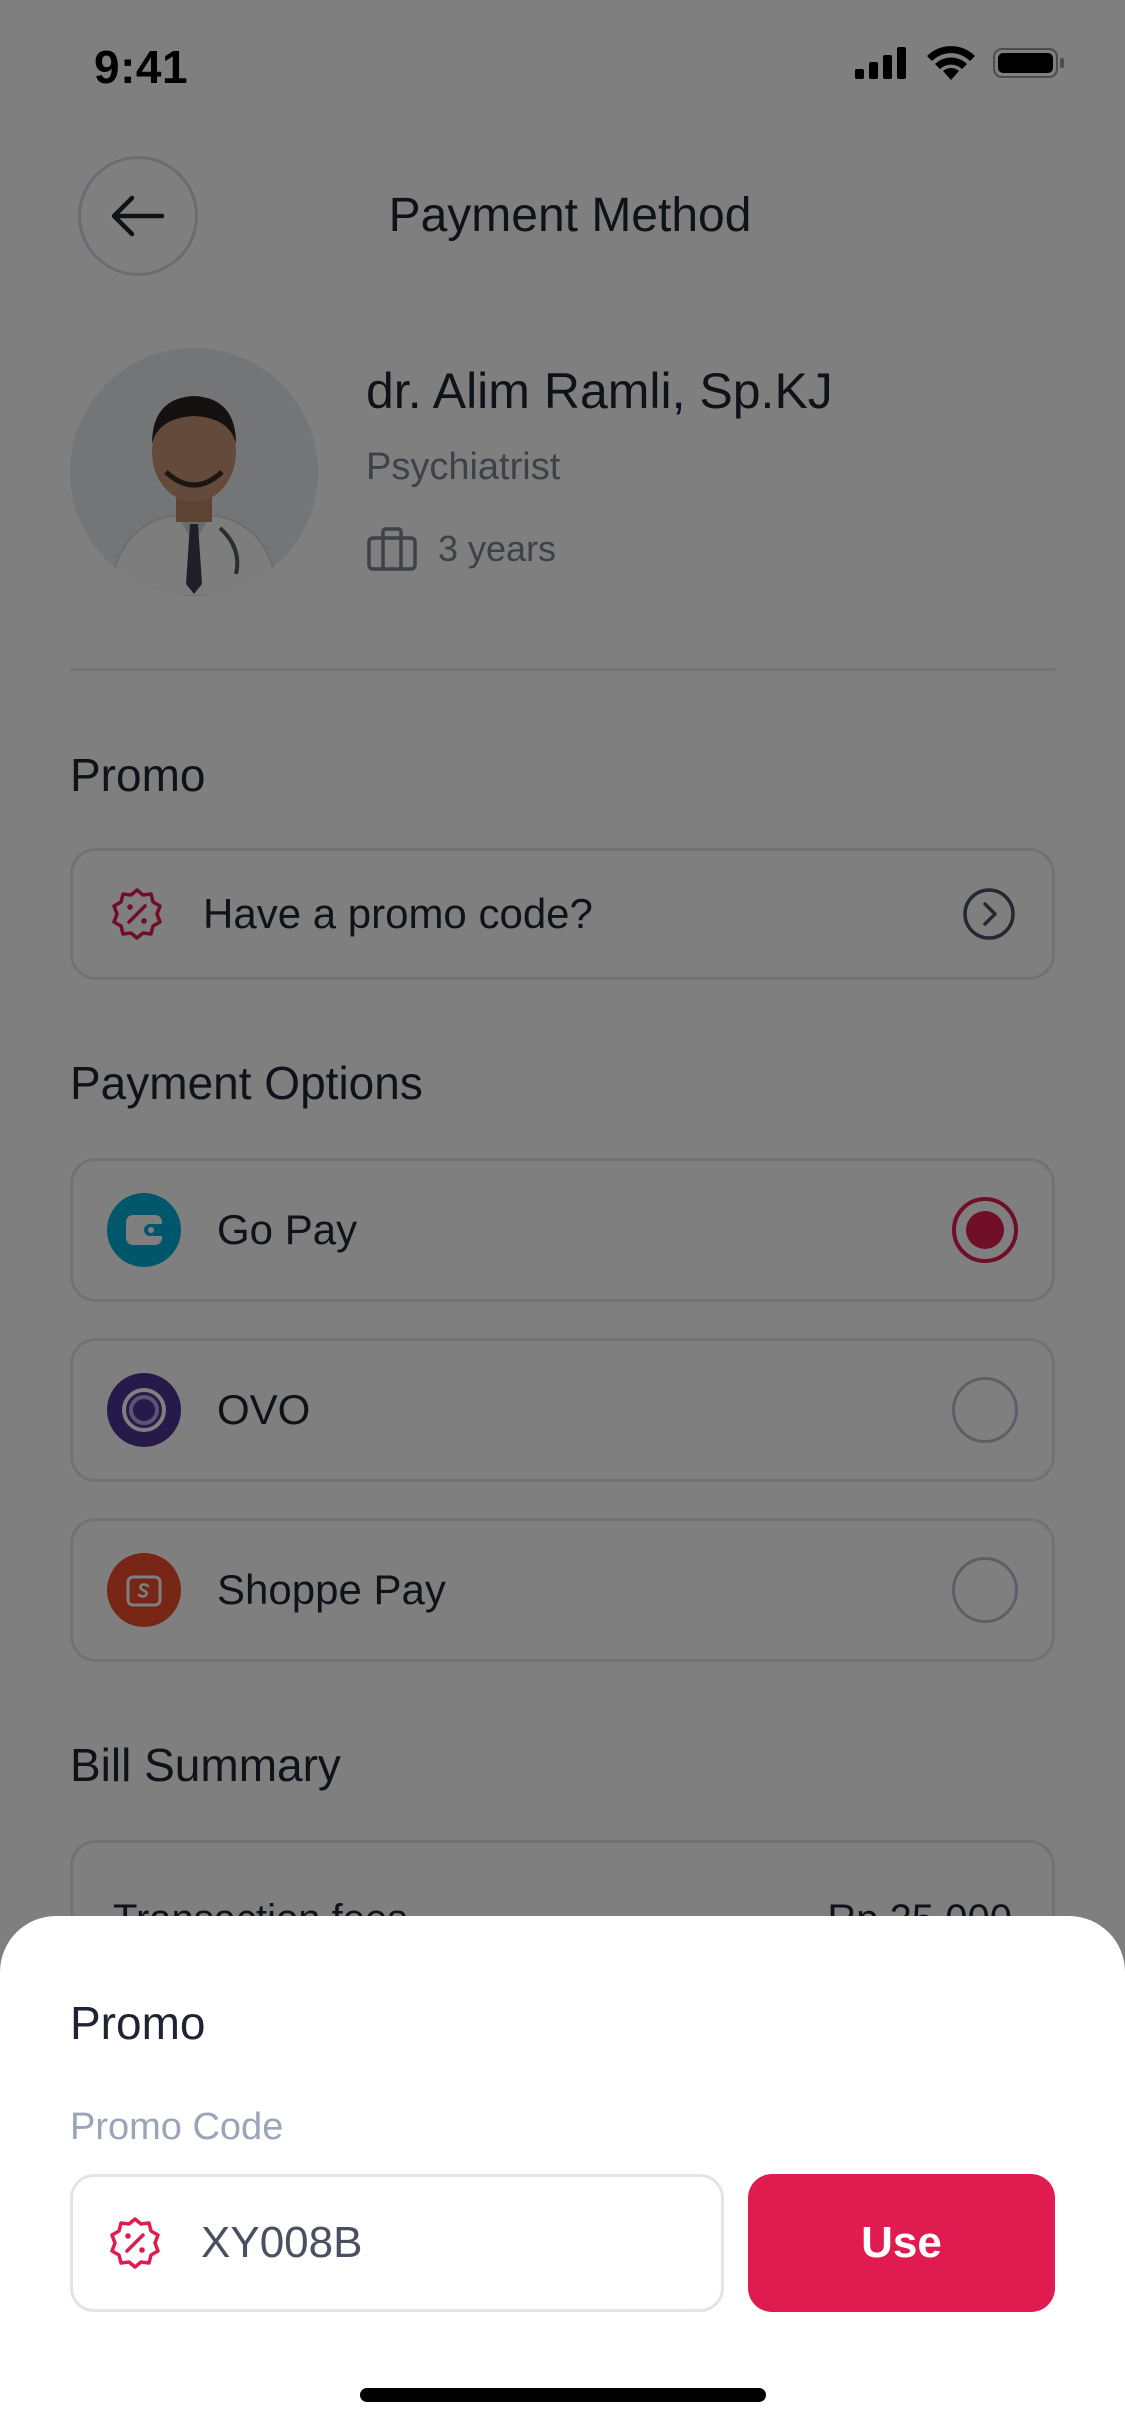 This screenshot has height=2436, width=1125. I want to click on promo-code-label: Promo Code, so click(177, 2127).